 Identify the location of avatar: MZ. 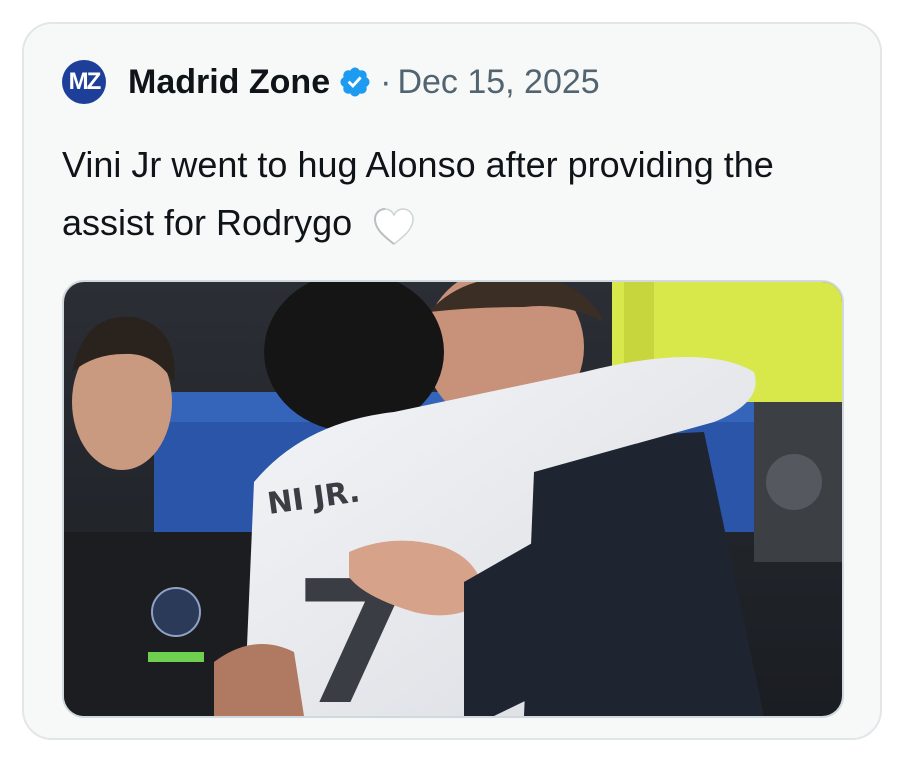
(84, 82).